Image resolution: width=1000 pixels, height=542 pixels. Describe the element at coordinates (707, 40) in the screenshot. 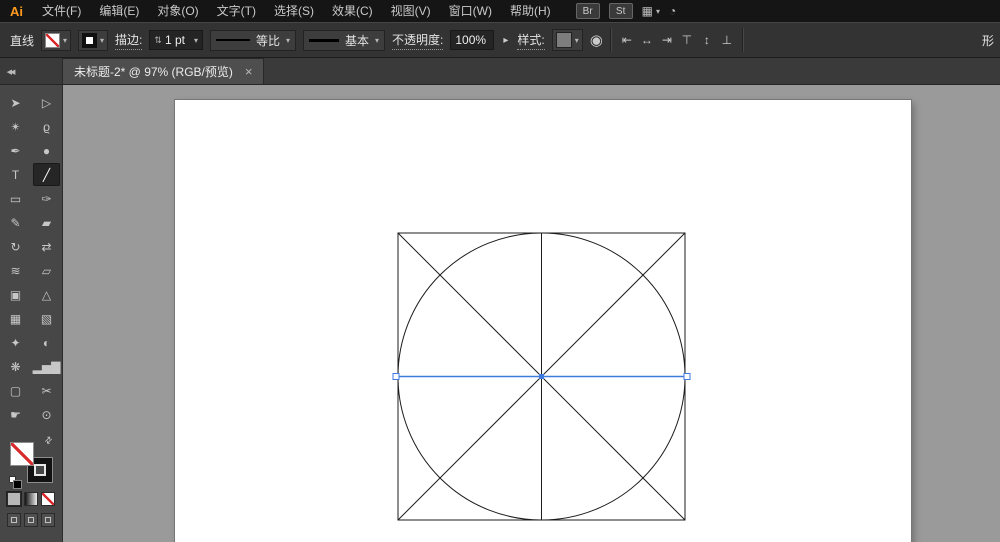

I see `align-vertical-center-icon: ↕` at that location.